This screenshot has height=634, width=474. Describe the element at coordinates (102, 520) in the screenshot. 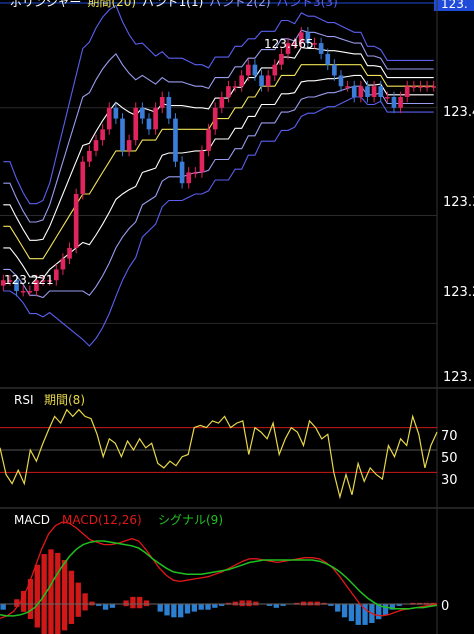

I see `macd-legend-label: MACD(12,26)` at that location.